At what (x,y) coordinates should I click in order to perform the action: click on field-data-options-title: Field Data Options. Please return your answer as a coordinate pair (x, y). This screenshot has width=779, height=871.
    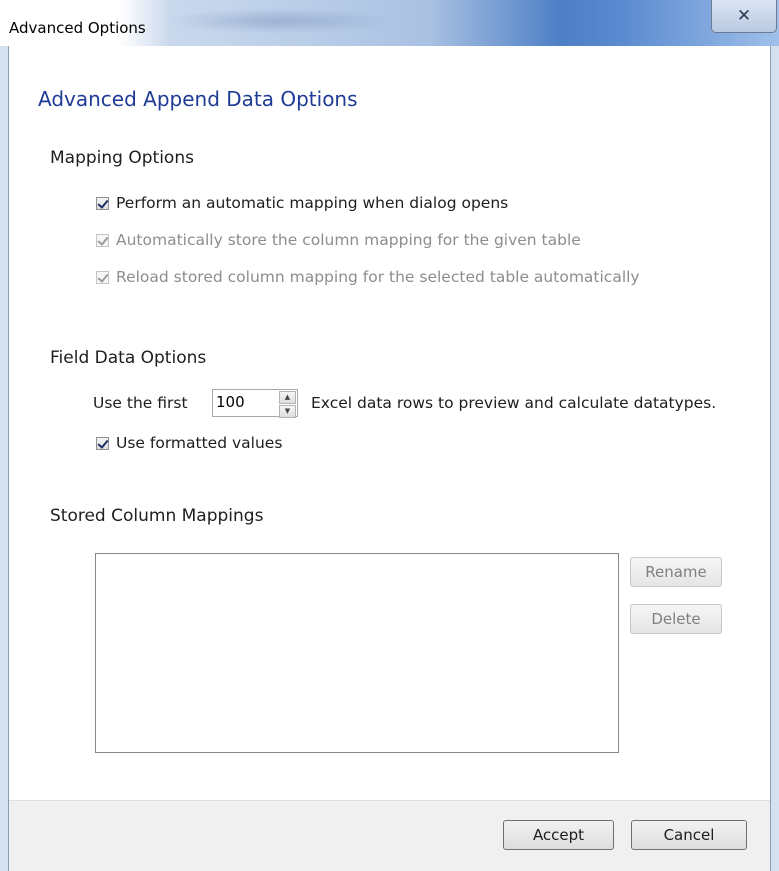
    Looking at the image, I should click on (128, 358).